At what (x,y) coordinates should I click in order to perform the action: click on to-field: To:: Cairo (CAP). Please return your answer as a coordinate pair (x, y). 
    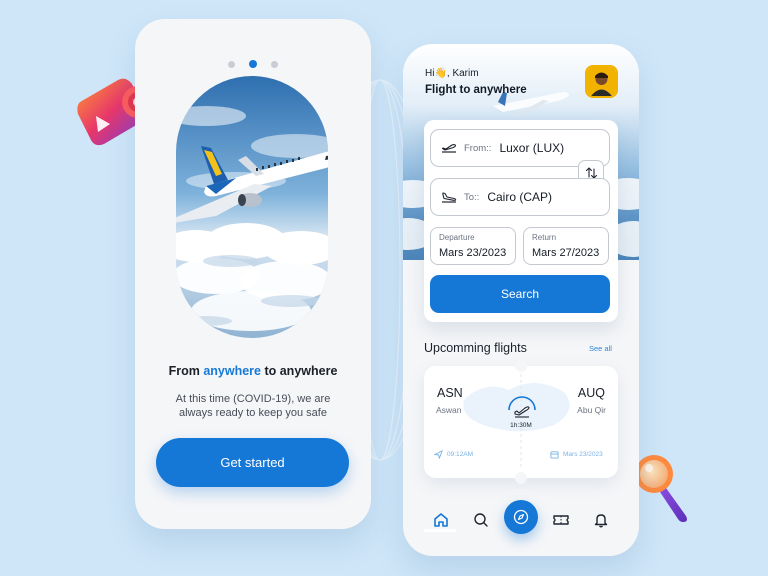
    Looking at the image, I should click on (520, 197).